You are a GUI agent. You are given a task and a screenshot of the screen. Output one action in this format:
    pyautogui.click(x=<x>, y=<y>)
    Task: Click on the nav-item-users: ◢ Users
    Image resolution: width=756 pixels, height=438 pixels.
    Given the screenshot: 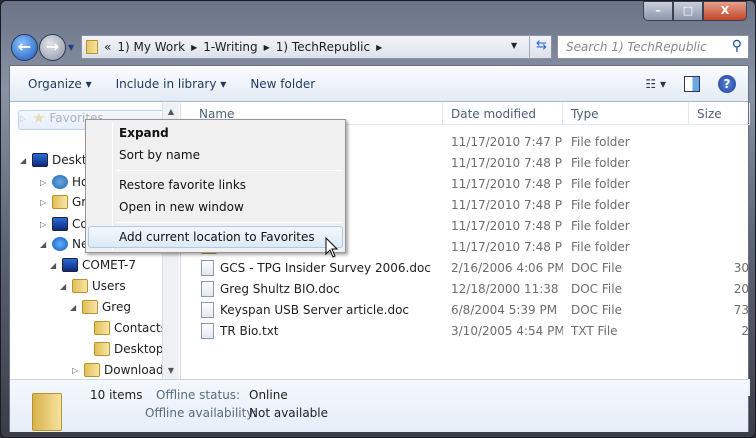 What is the action you would take?
    pyautogui.click(x=93, y=286)
    